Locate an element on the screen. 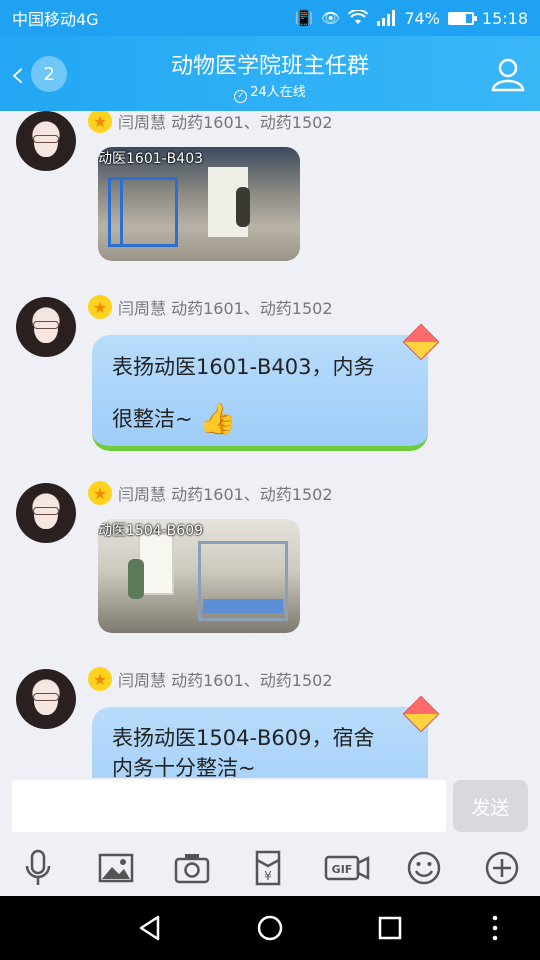 The image size is (540, 960). image-caption: 动医1504-B609 is located at coordinates (151, 531).